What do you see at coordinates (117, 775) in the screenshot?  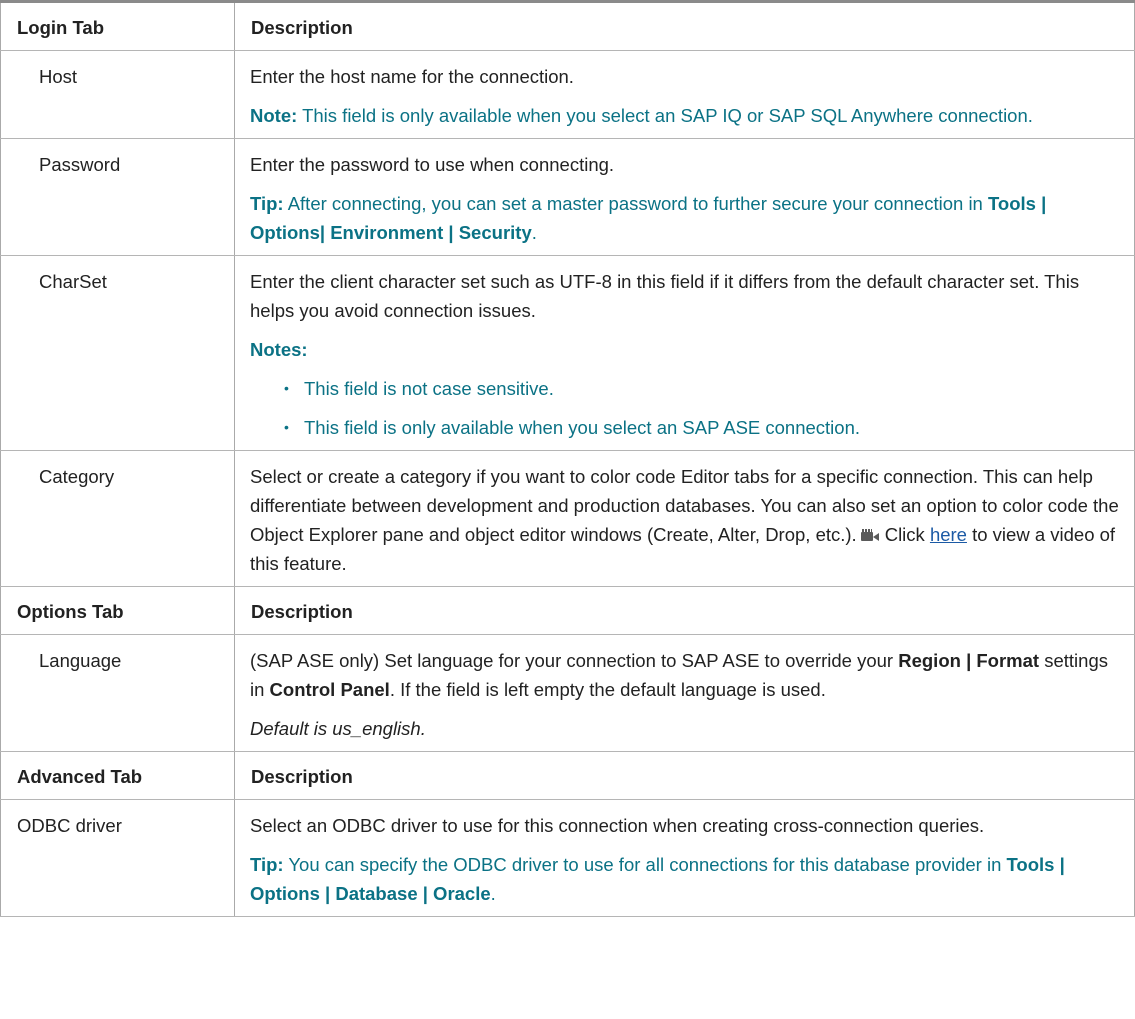 I see `advanced-tab-header: Advanced Tab` at bounding box center [117, 775].